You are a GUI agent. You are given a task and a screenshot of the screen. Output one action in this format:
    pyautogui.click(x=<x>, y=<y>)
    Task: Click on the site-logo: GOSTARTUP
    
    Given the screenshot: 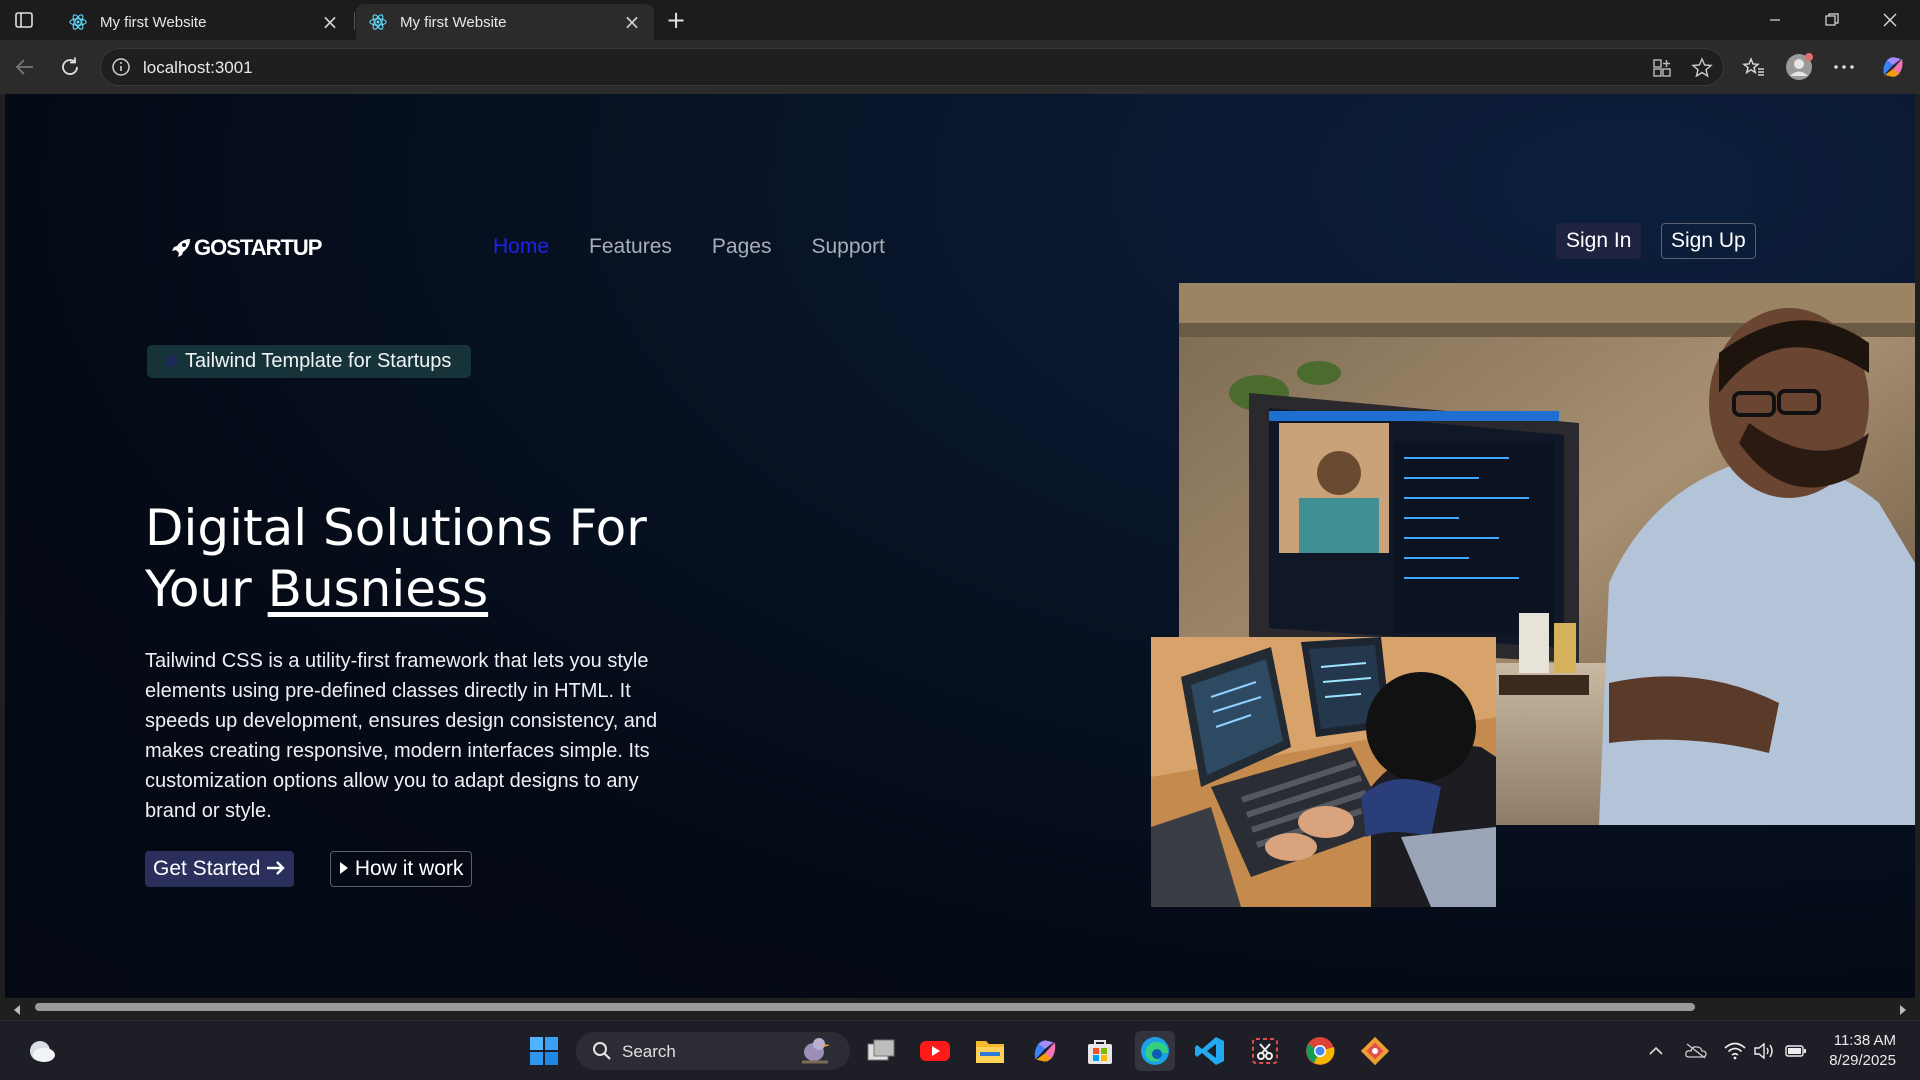 What is the action you would take?
    pyautogui.click(x=246, y=248)
    